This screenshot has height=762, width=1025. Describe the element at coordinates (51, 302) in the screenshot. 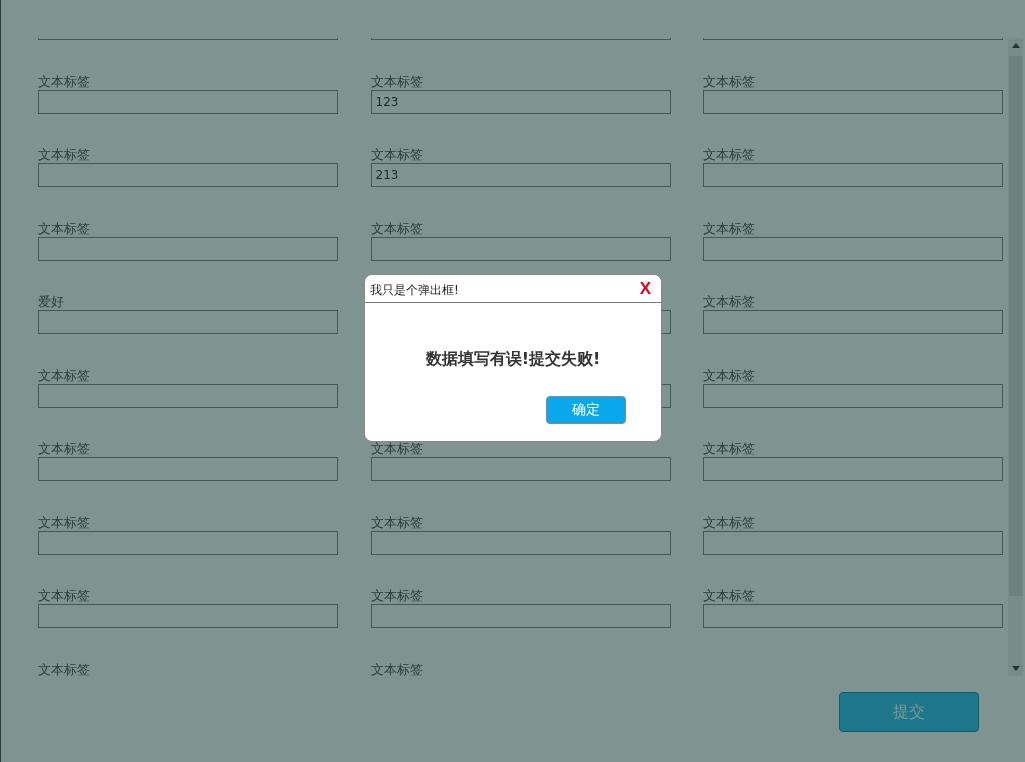

I see `field-label: 爱好` at that location.